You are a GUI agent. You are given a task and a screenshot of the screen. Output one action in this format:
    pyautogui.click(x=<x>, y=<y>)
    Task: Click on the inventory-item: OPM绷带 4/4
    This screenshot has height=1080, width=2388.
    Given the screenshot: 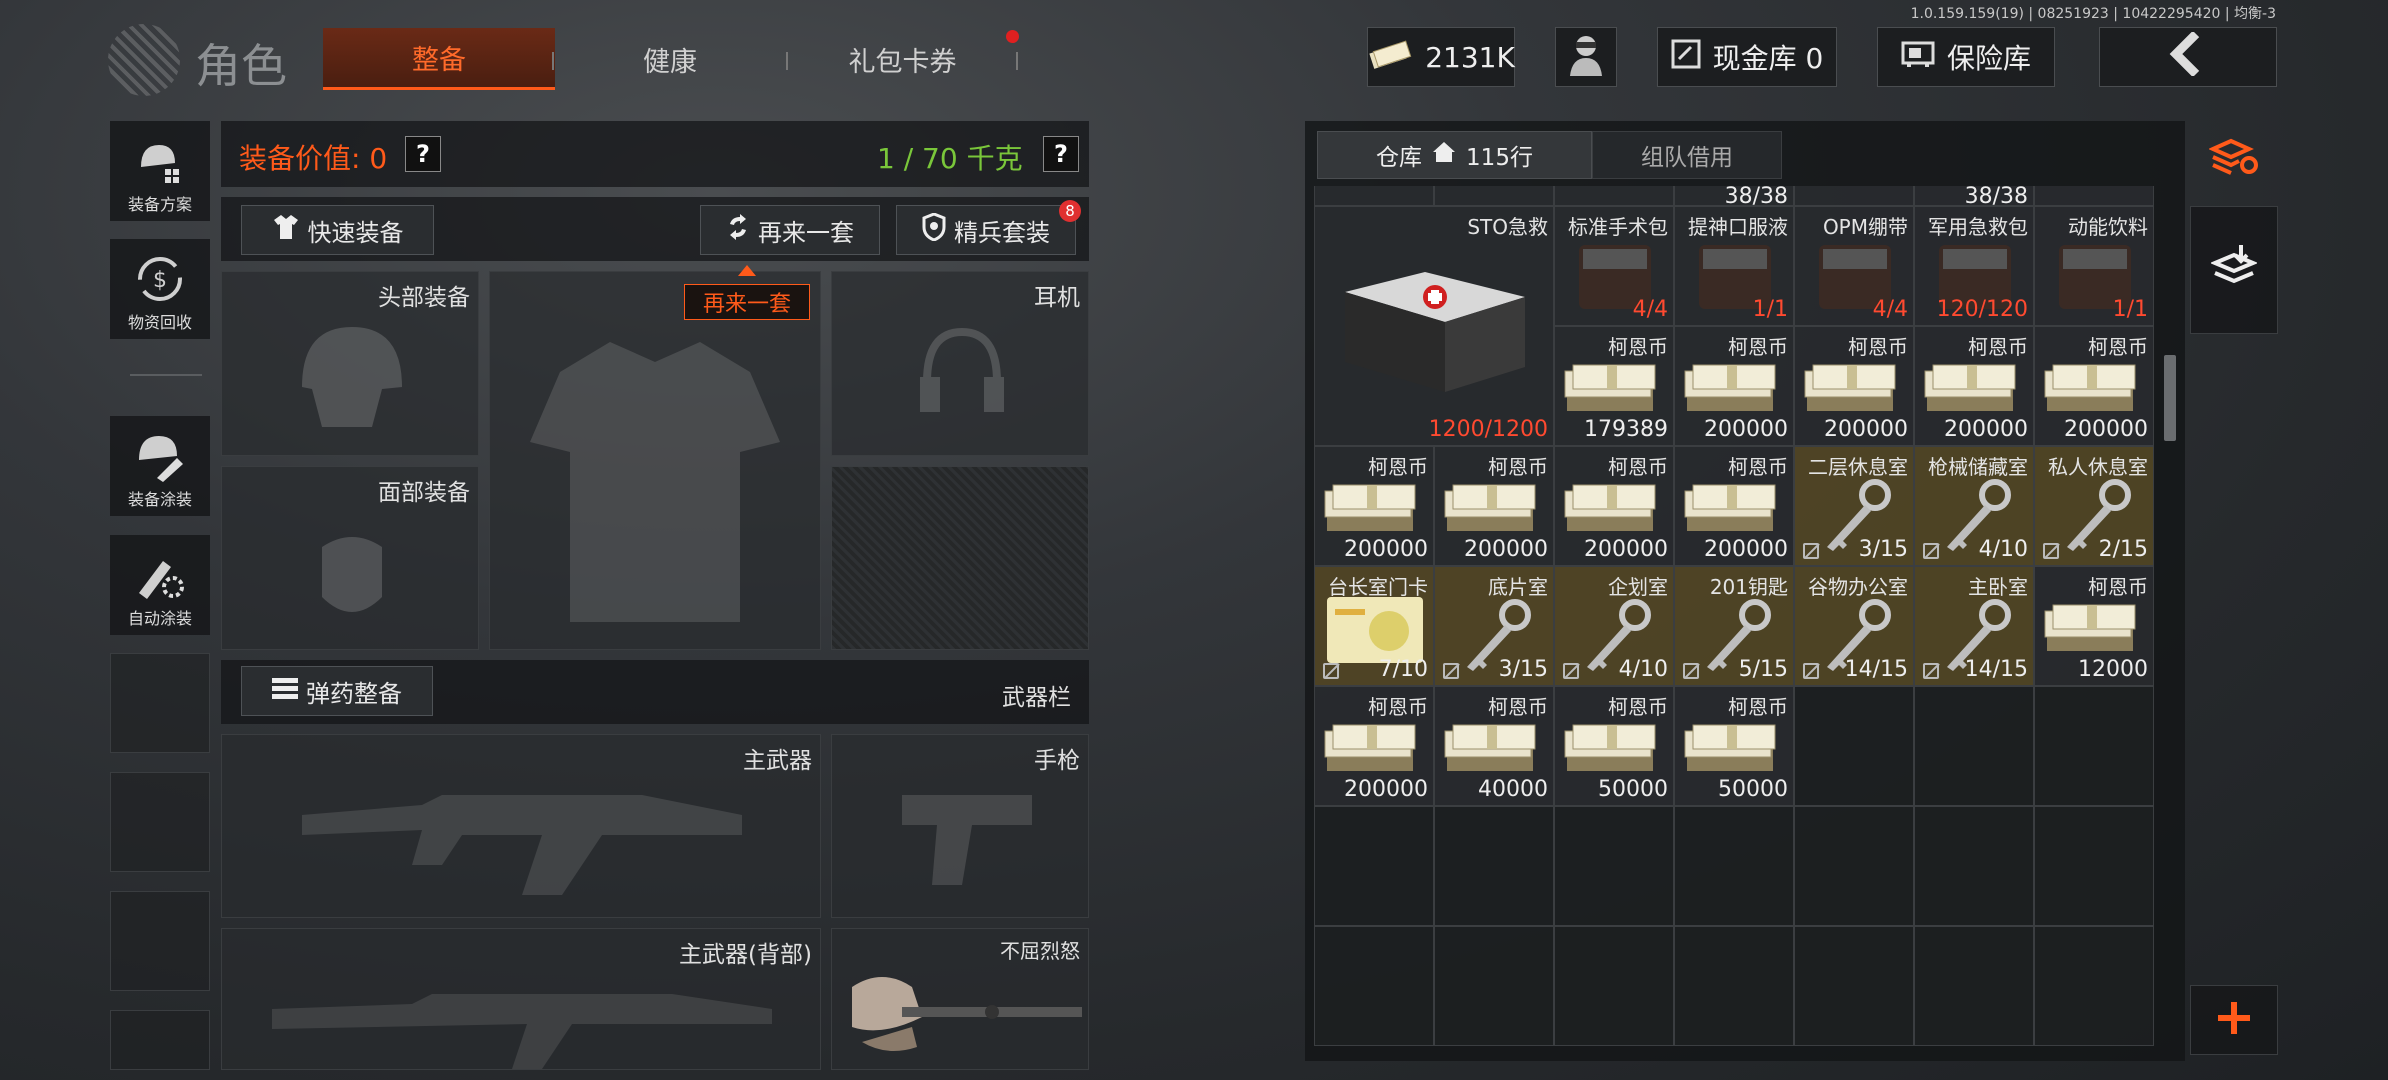 What is the action you would take?
    pyautogui.click(x=1854, y=266)
    